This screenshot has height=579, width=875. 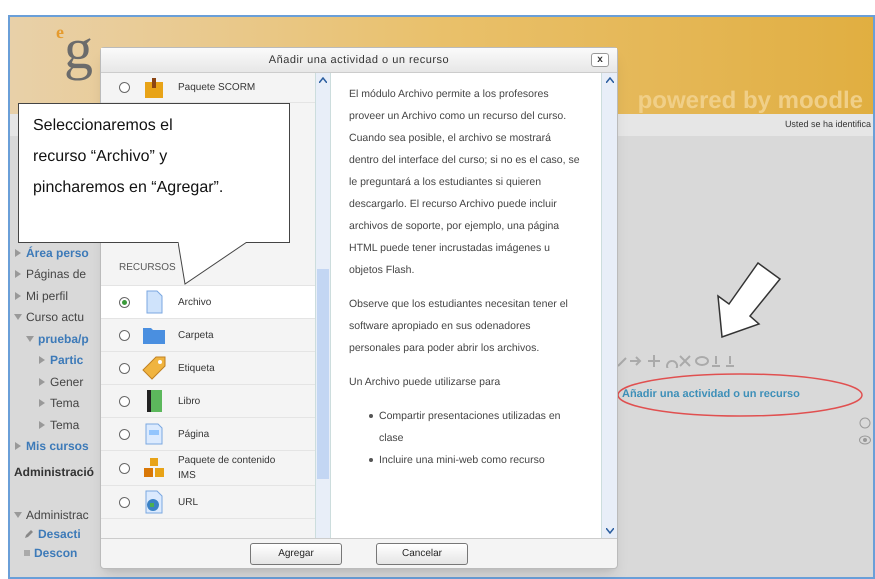 I want to click on option-label: Paquete SCORM, so click(x=217, y=88).